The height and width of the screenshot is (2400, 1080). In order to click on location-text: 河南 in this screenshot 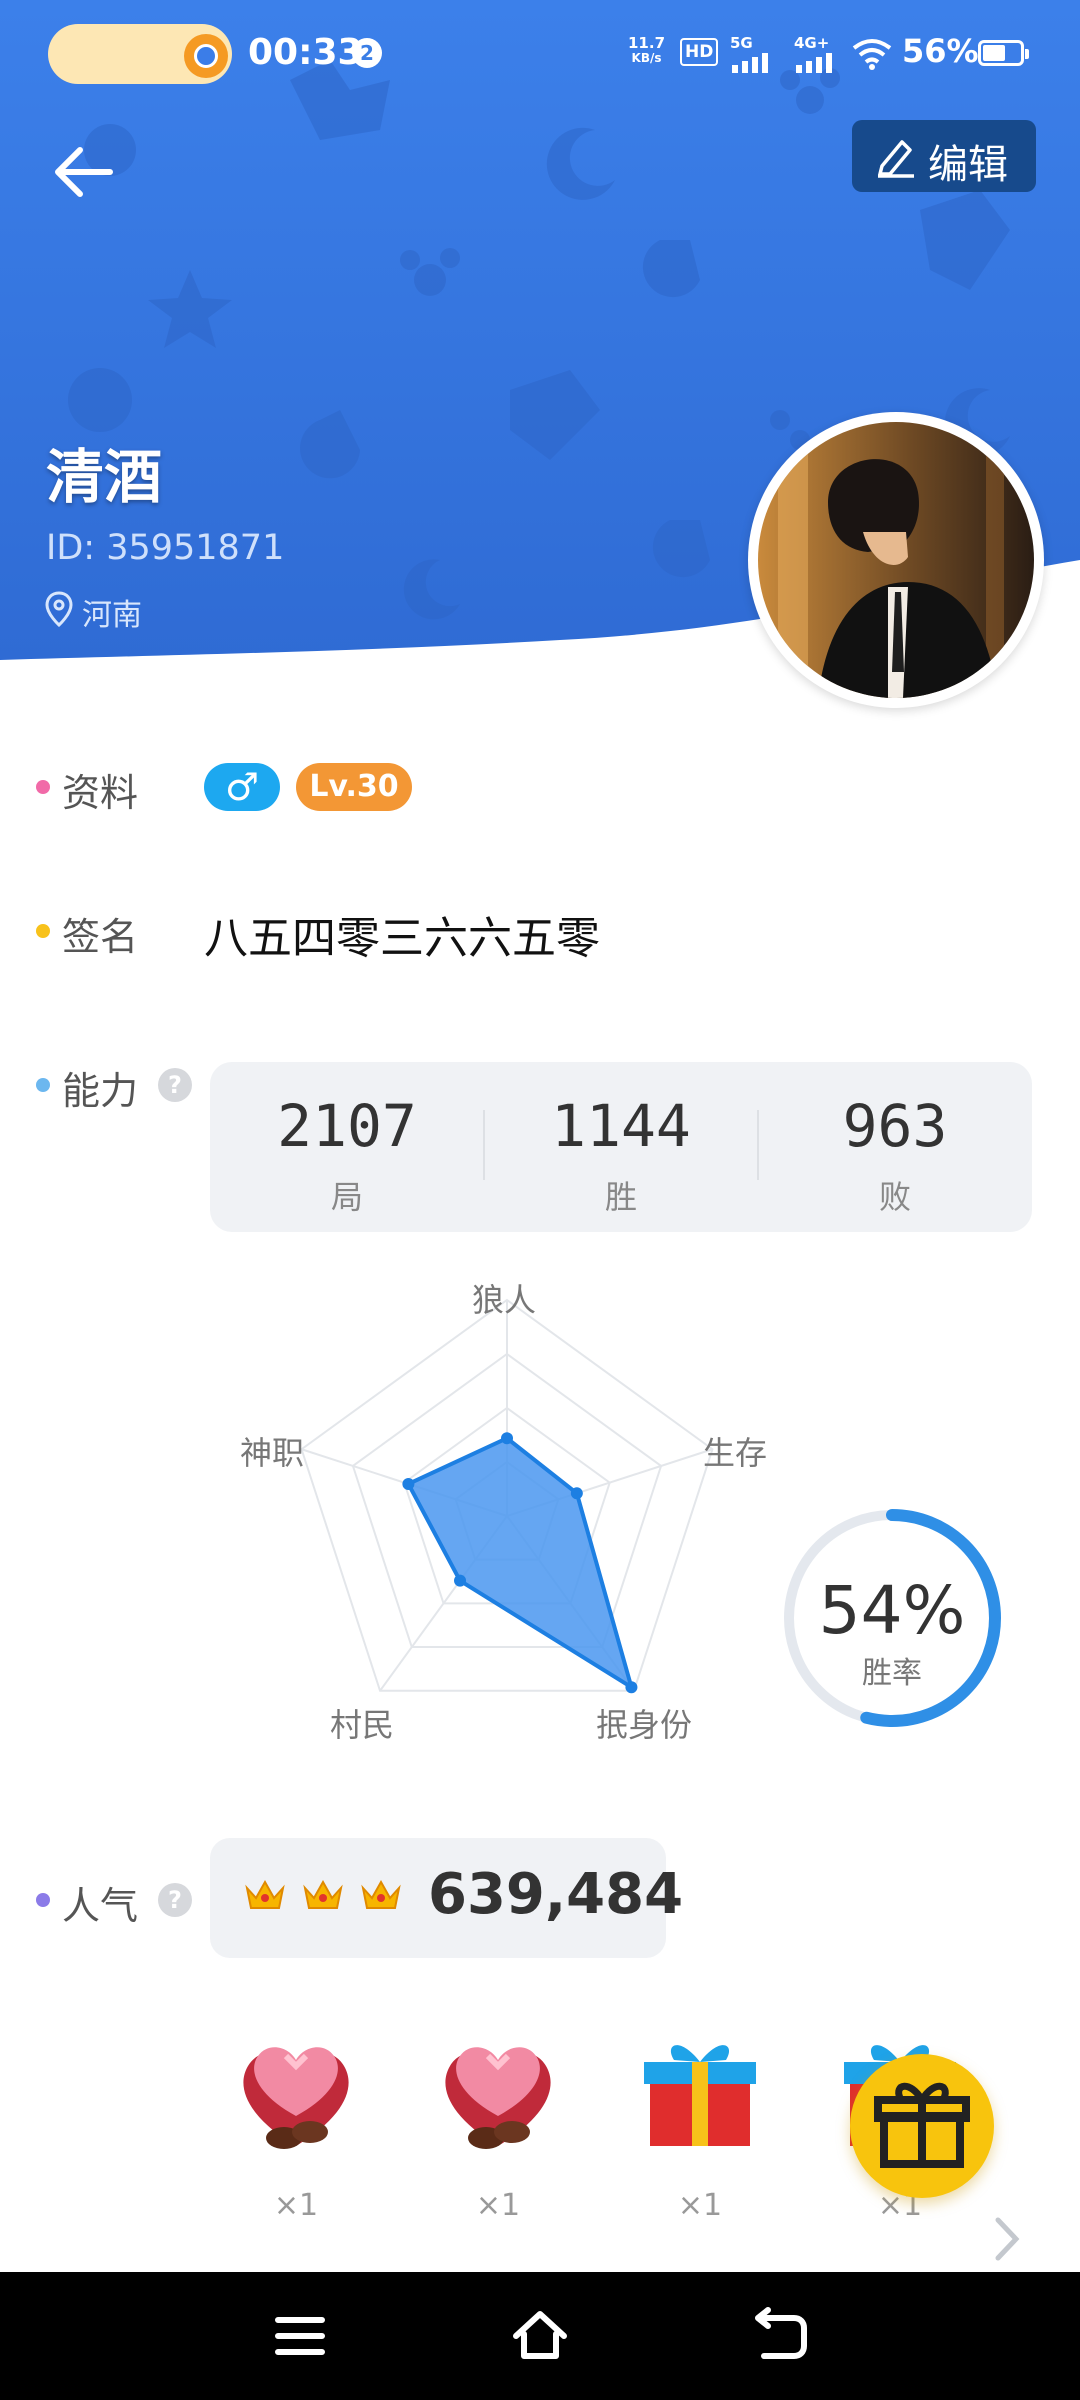, I will do `click(112, 615)`.